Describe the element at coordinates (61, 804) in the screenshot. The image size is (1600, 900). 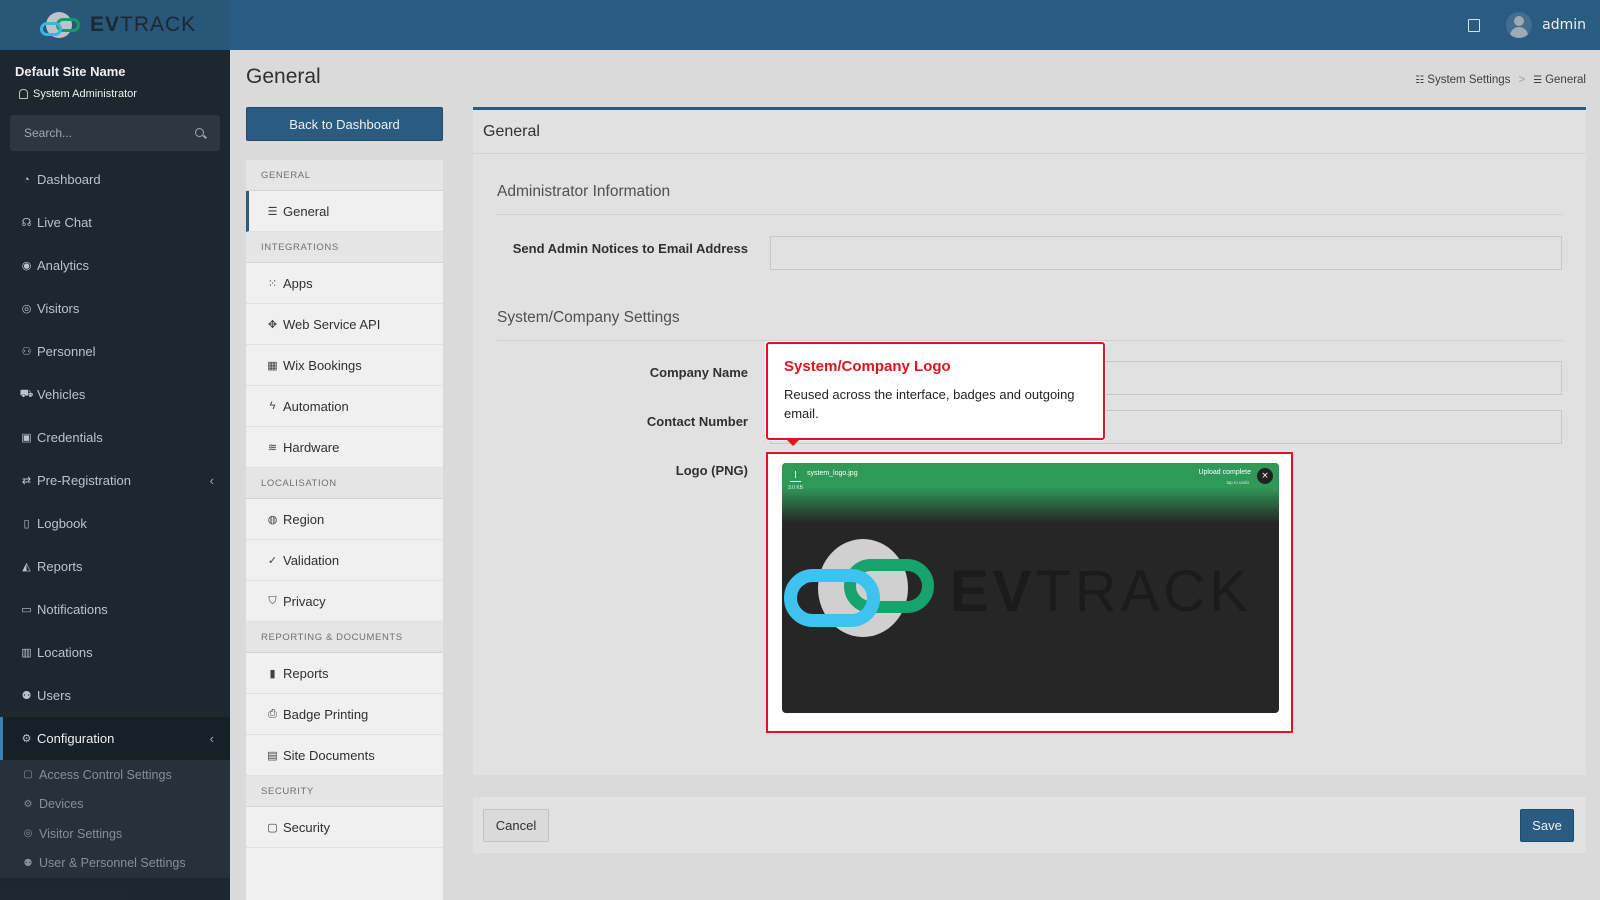
I see `sidebar-subitem-label: Devices` at that location.